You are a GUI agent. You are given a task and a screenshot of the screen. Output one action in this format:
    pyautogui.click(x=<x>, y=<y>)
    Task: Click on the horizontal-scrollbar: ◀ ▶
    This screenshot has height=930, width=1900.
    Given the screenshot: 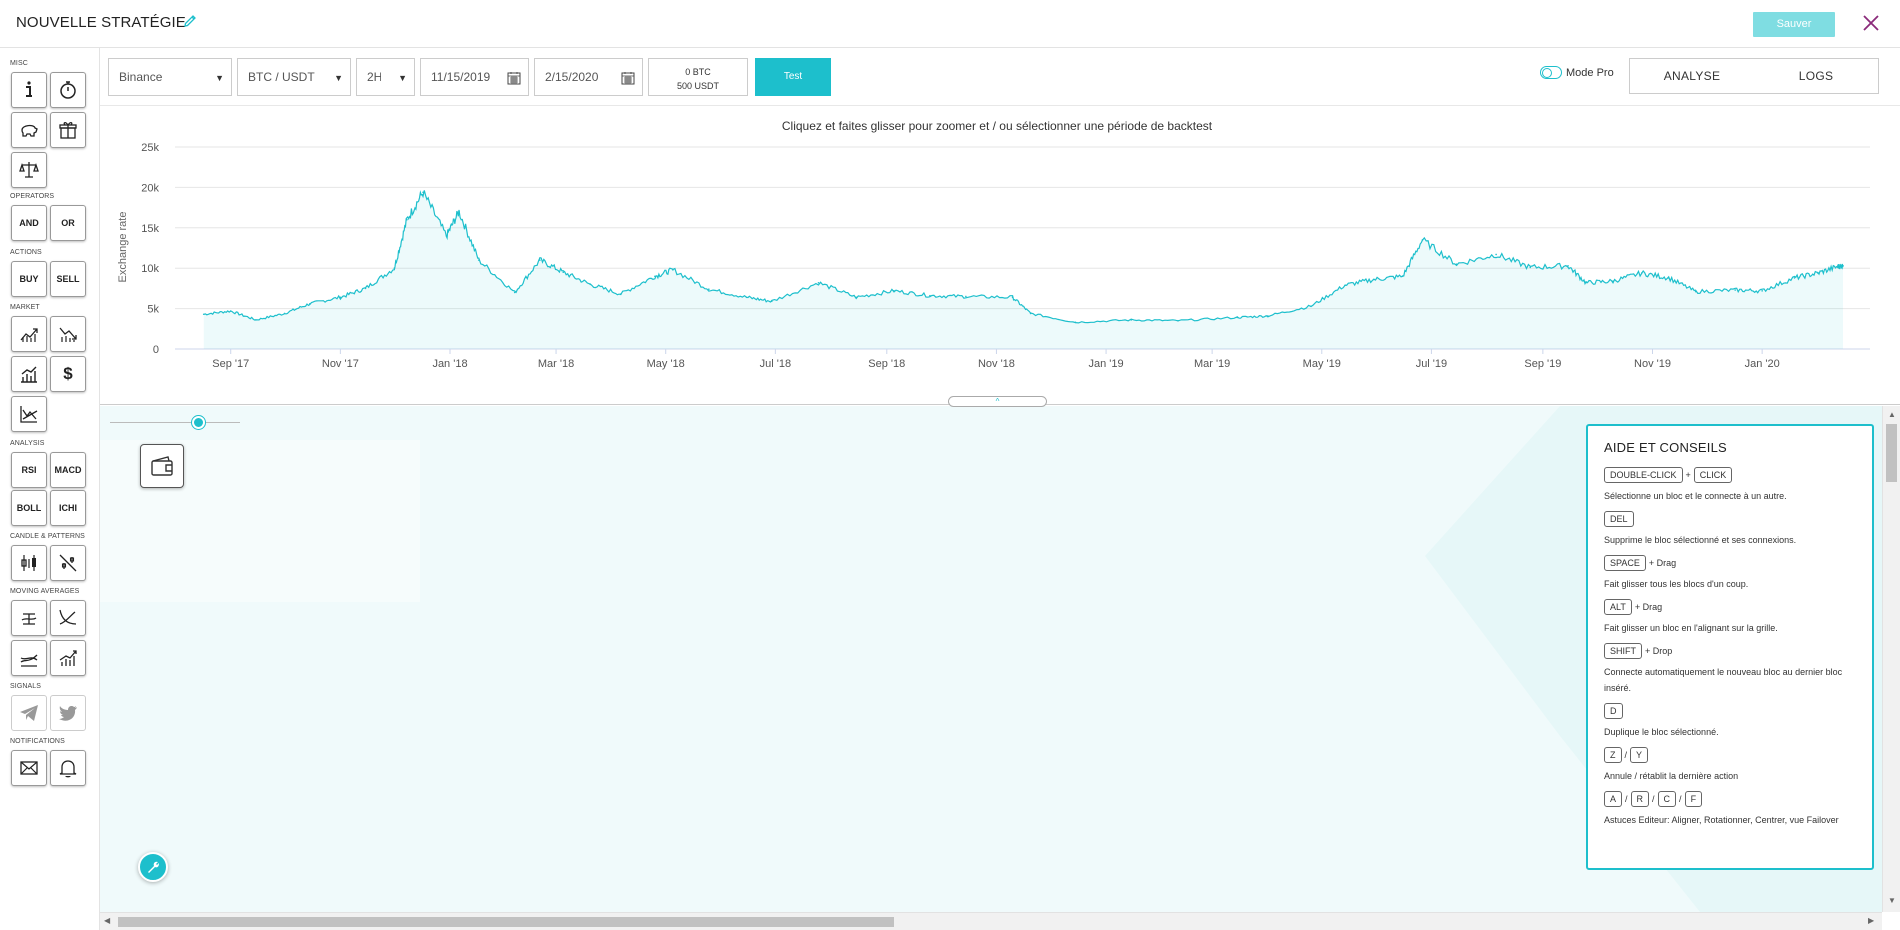 What is the action you would take?
    pyautogui.click(x=991, y=921)
    